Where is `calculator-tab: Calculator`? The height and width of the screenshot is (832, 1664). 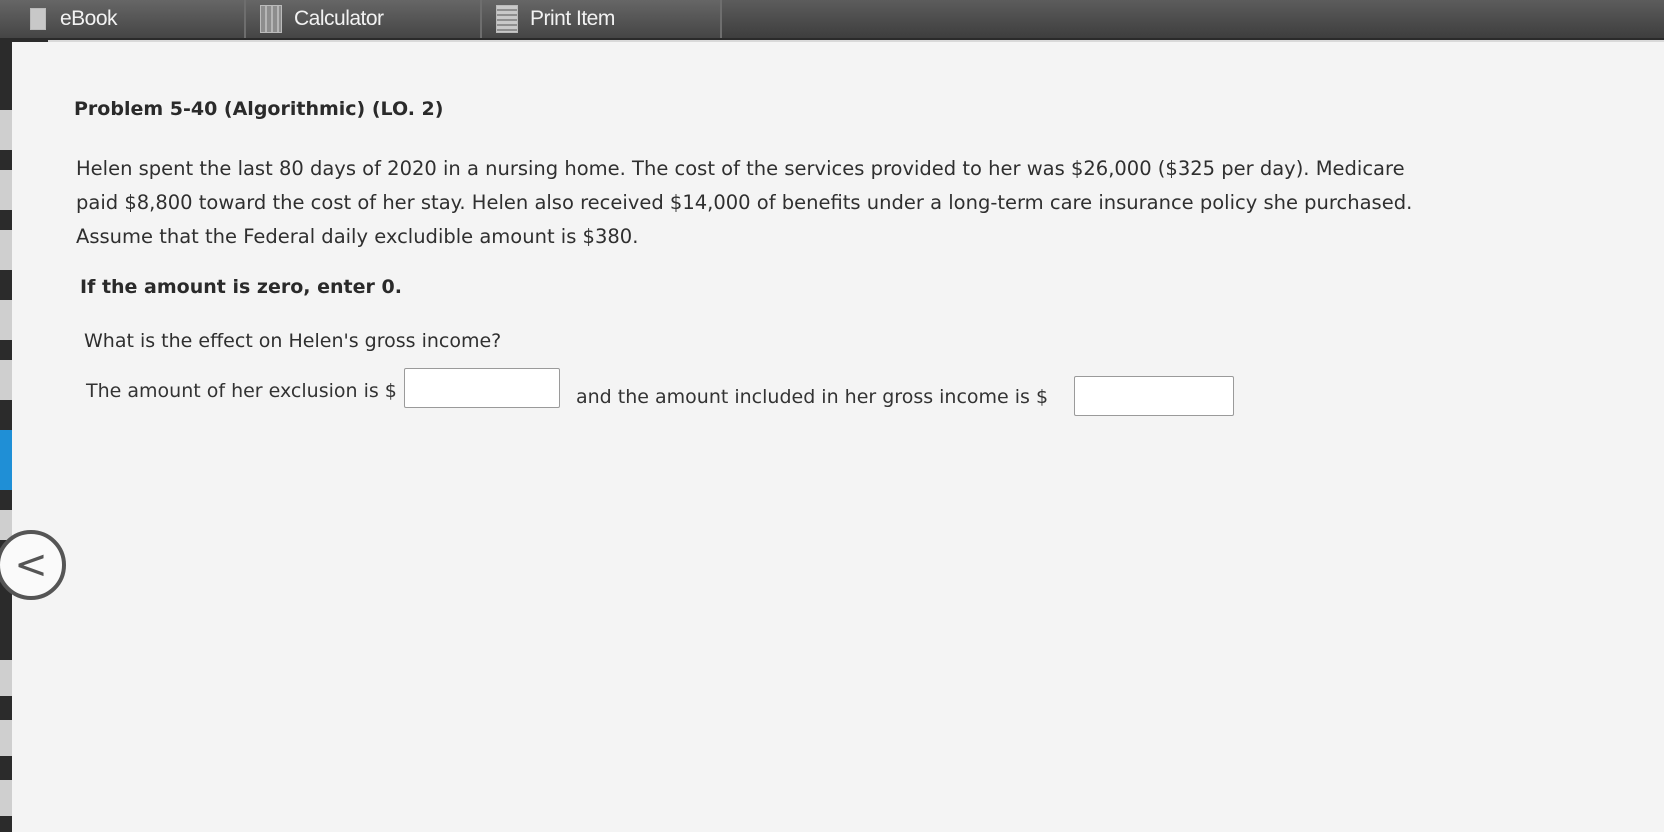
calculator-tab: Calculator is located at coordinates (364, 19).